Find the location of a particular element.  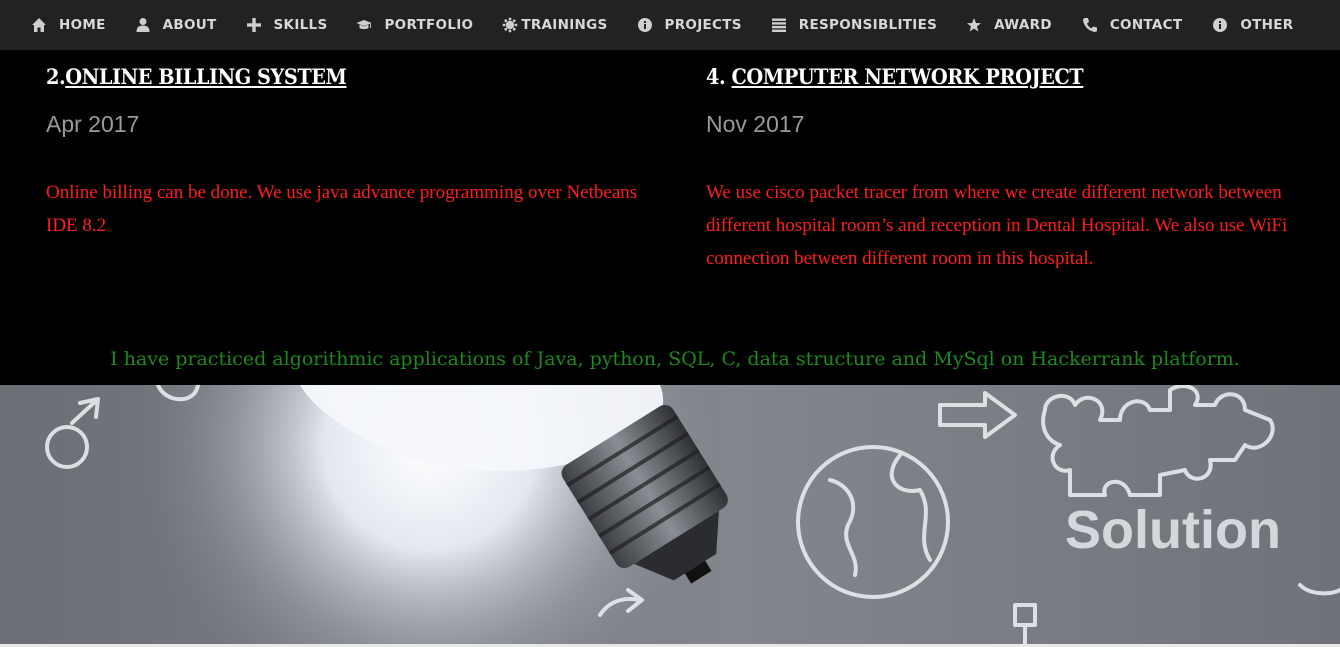

nav-label: HOME is located at coordinates (82, 25).